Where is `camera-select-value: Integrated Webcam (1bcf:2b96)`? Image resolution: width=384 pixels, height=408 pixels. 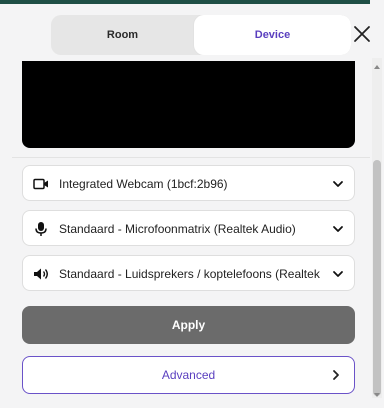 camera-select-value: Integrated Webcam (1bcf:2b96) is located at coordinates (143, 184).